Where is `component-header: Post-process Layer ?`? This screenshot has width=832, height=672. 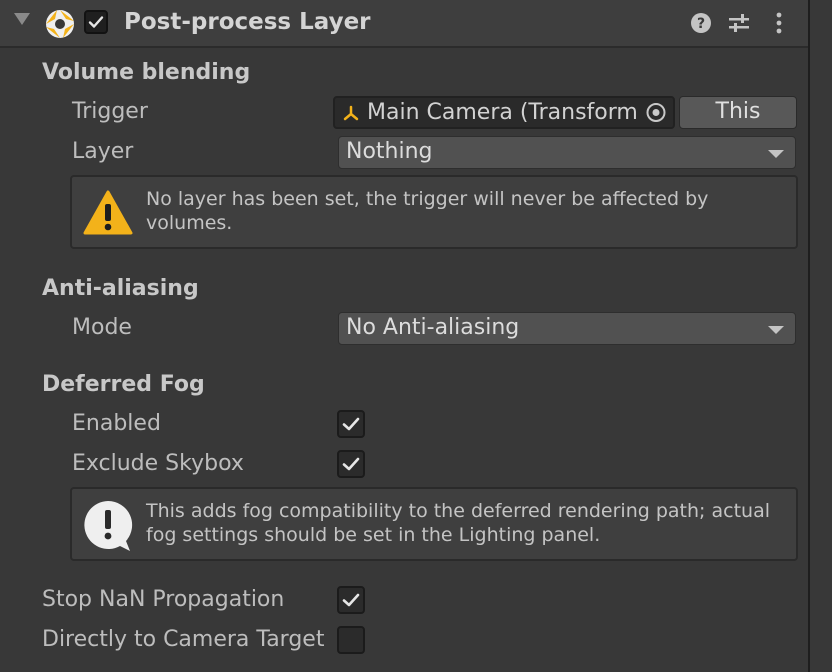 component-header: Post-process Layer ? is located at coordinates (404, 24).